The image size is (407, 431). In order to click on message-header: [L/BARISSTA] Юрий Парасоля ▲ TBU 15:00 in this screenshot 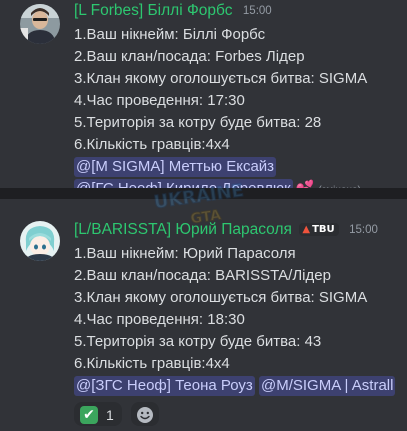, I will do `click(226, 232)`.